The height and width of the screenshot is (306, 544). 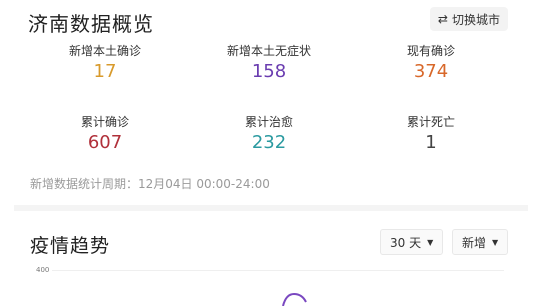 I want to click on stat-label: 累计死亡, so click(x=430, y=122).